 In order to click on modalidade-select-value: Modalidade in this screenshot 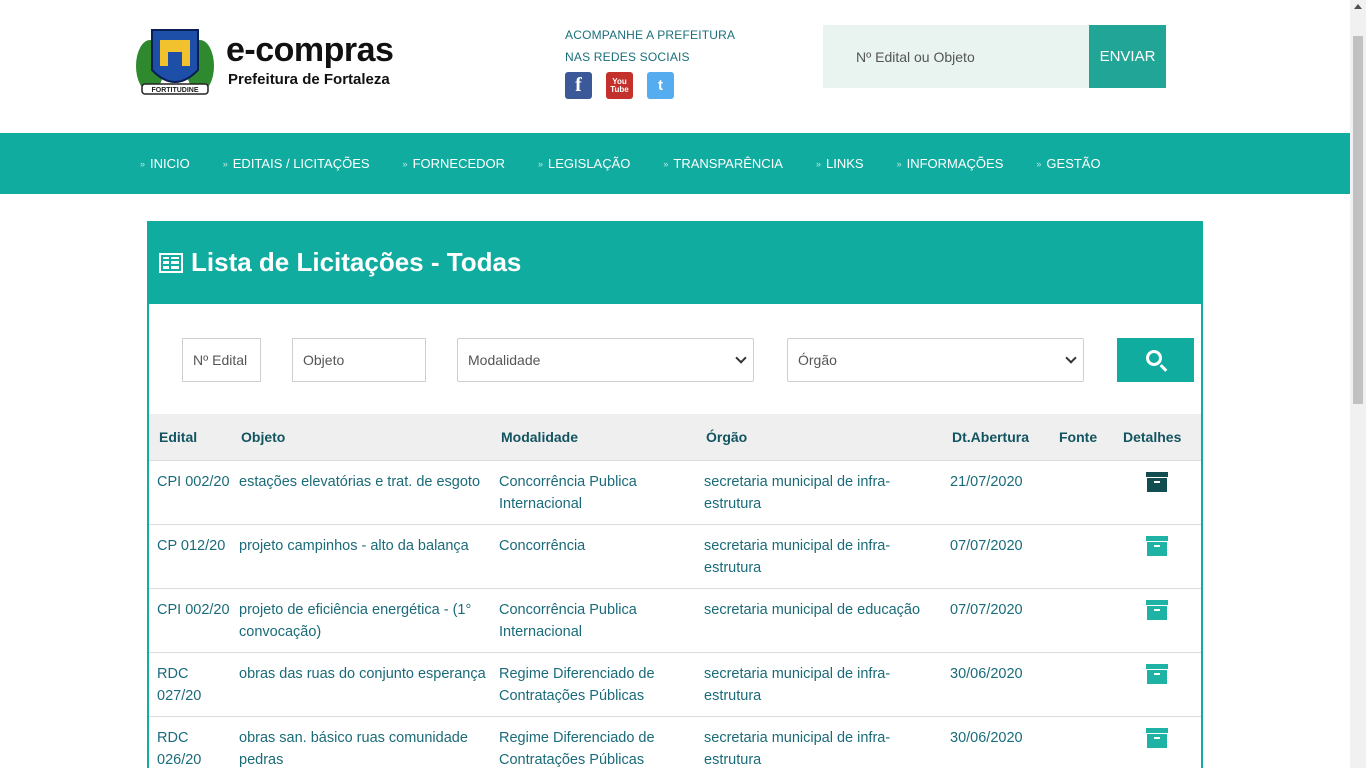, I will do `click(504, 360)`.